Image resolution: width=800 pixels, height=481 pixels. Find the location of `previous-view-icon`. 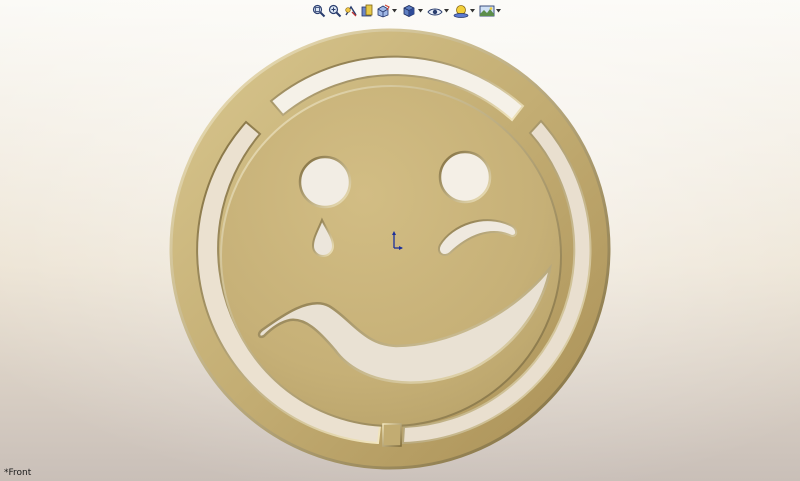

previous-view-icon is located at coordinates (351, 11).